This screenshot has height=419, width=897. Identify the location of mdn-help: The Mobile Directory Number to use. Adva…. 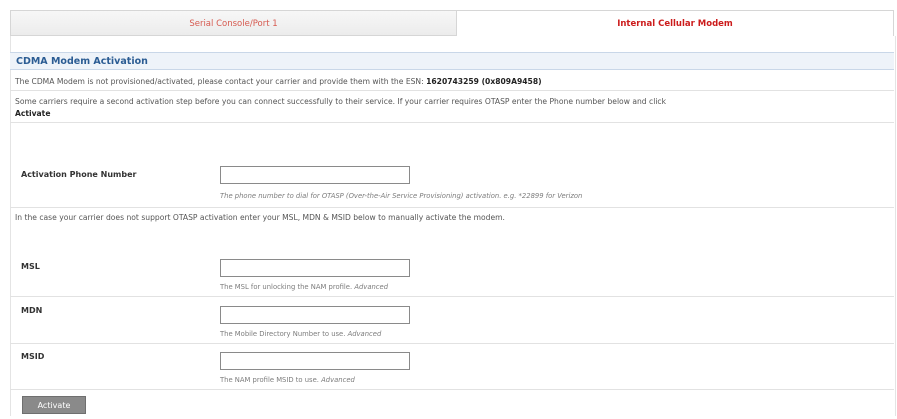
(301, 334).